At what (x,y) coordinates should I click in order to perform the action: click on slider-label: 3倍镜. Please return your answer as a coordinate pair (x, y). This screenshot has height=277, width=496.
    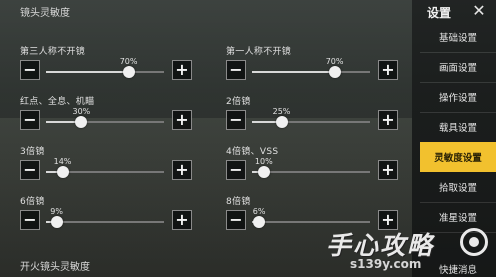
    Looking at the image, I should click on (32, 152).